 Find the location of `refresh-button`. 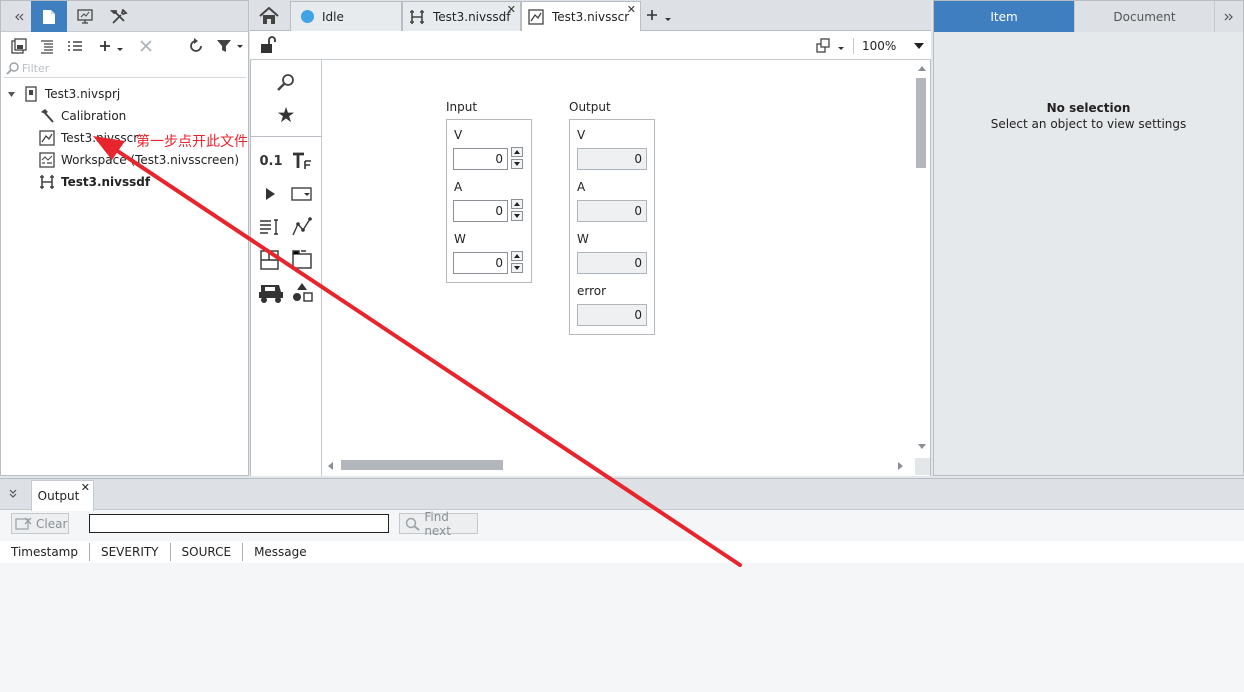

refresh-button is located at coordinates (196, 46).